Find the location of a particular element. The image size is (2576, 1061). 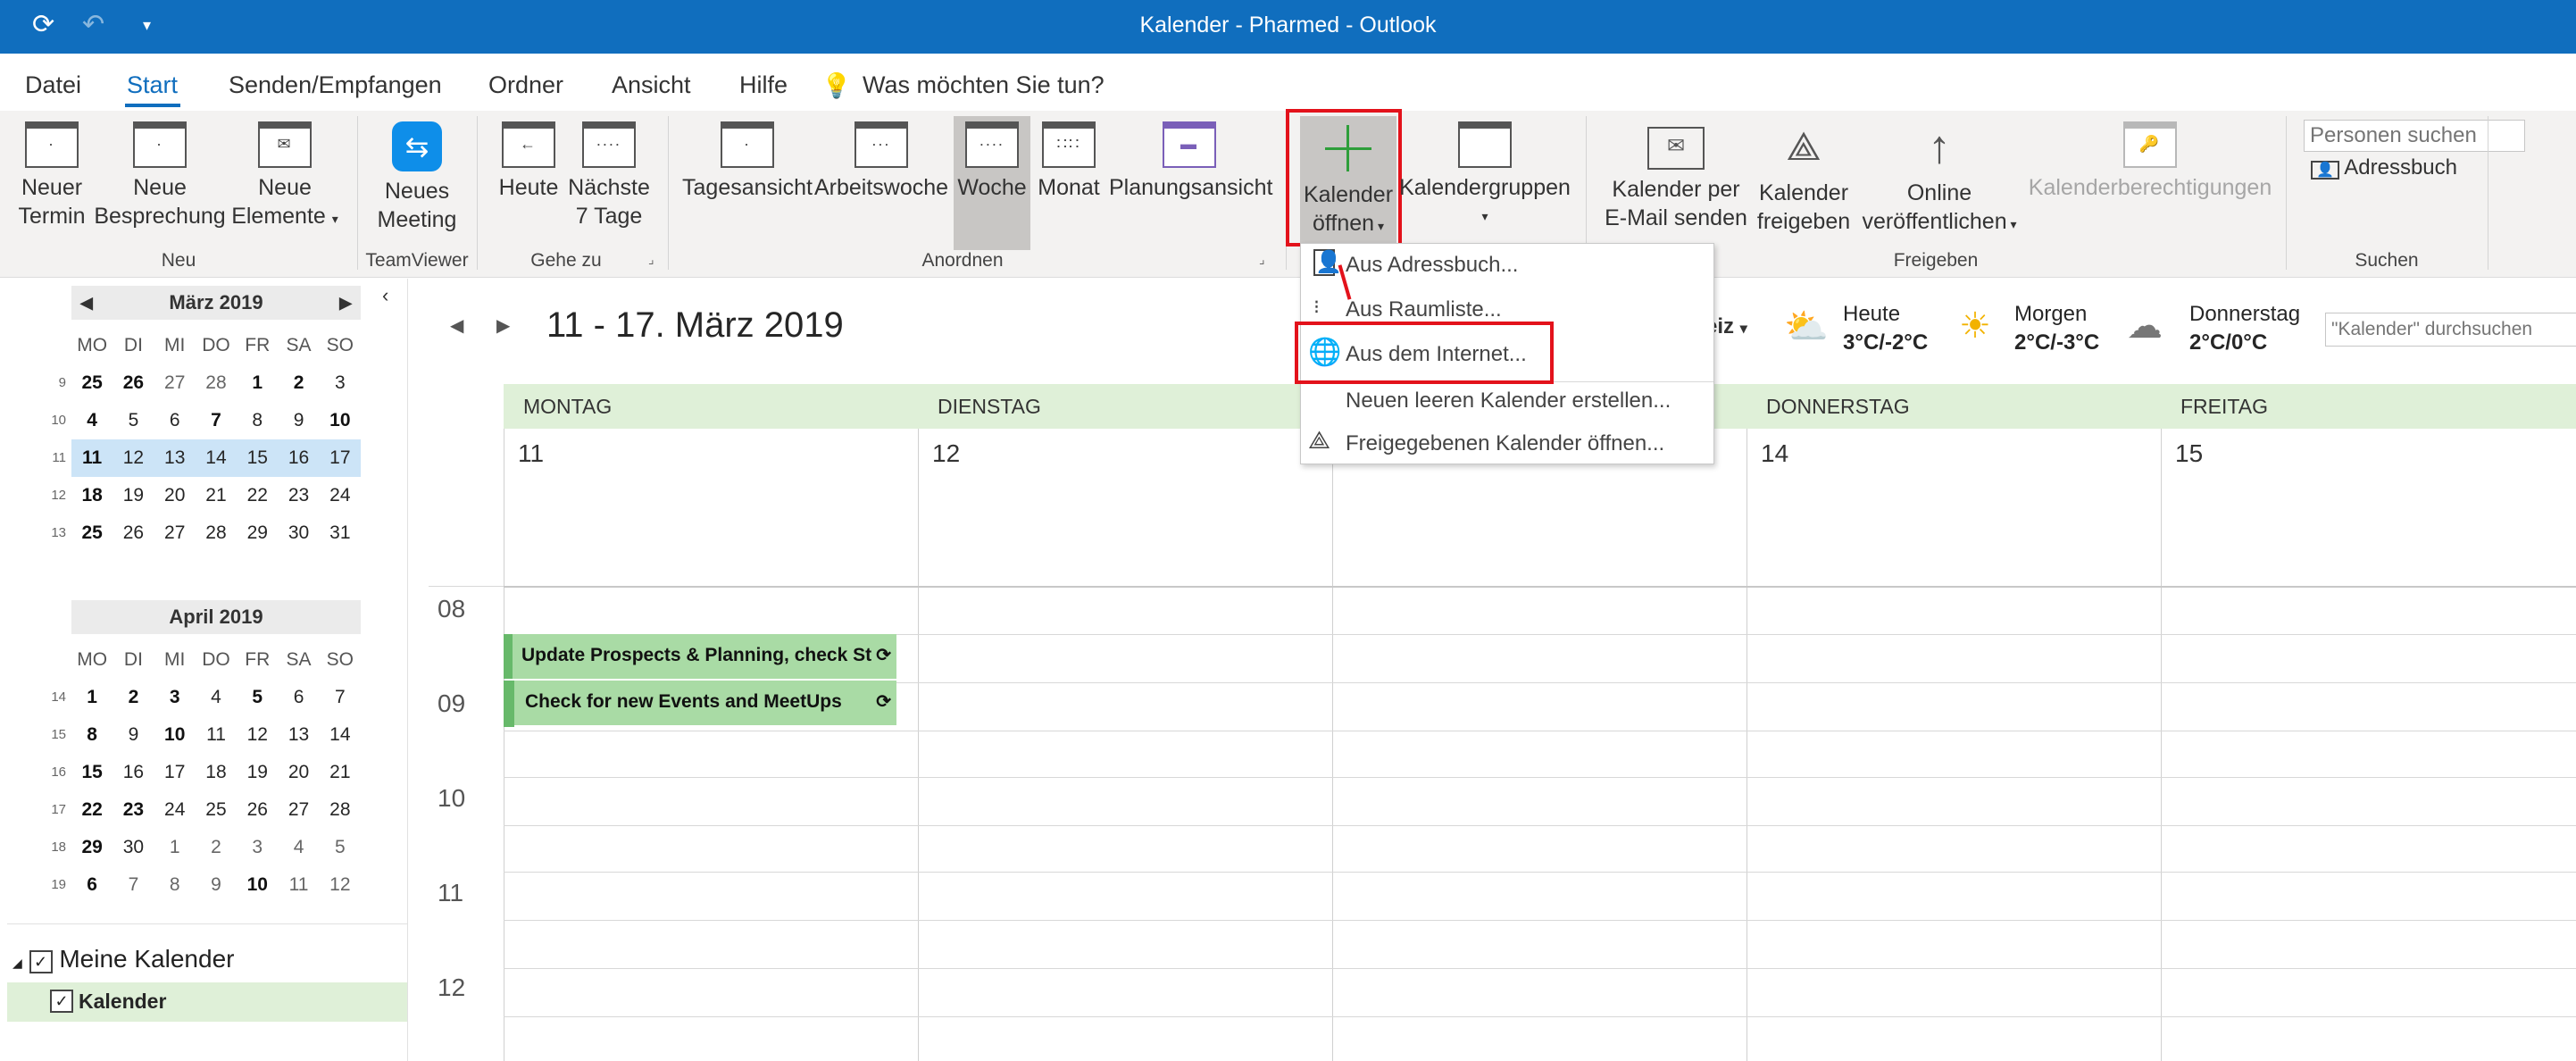

day-view-button: · Tagesansicht is located at coordinates (747, 161).